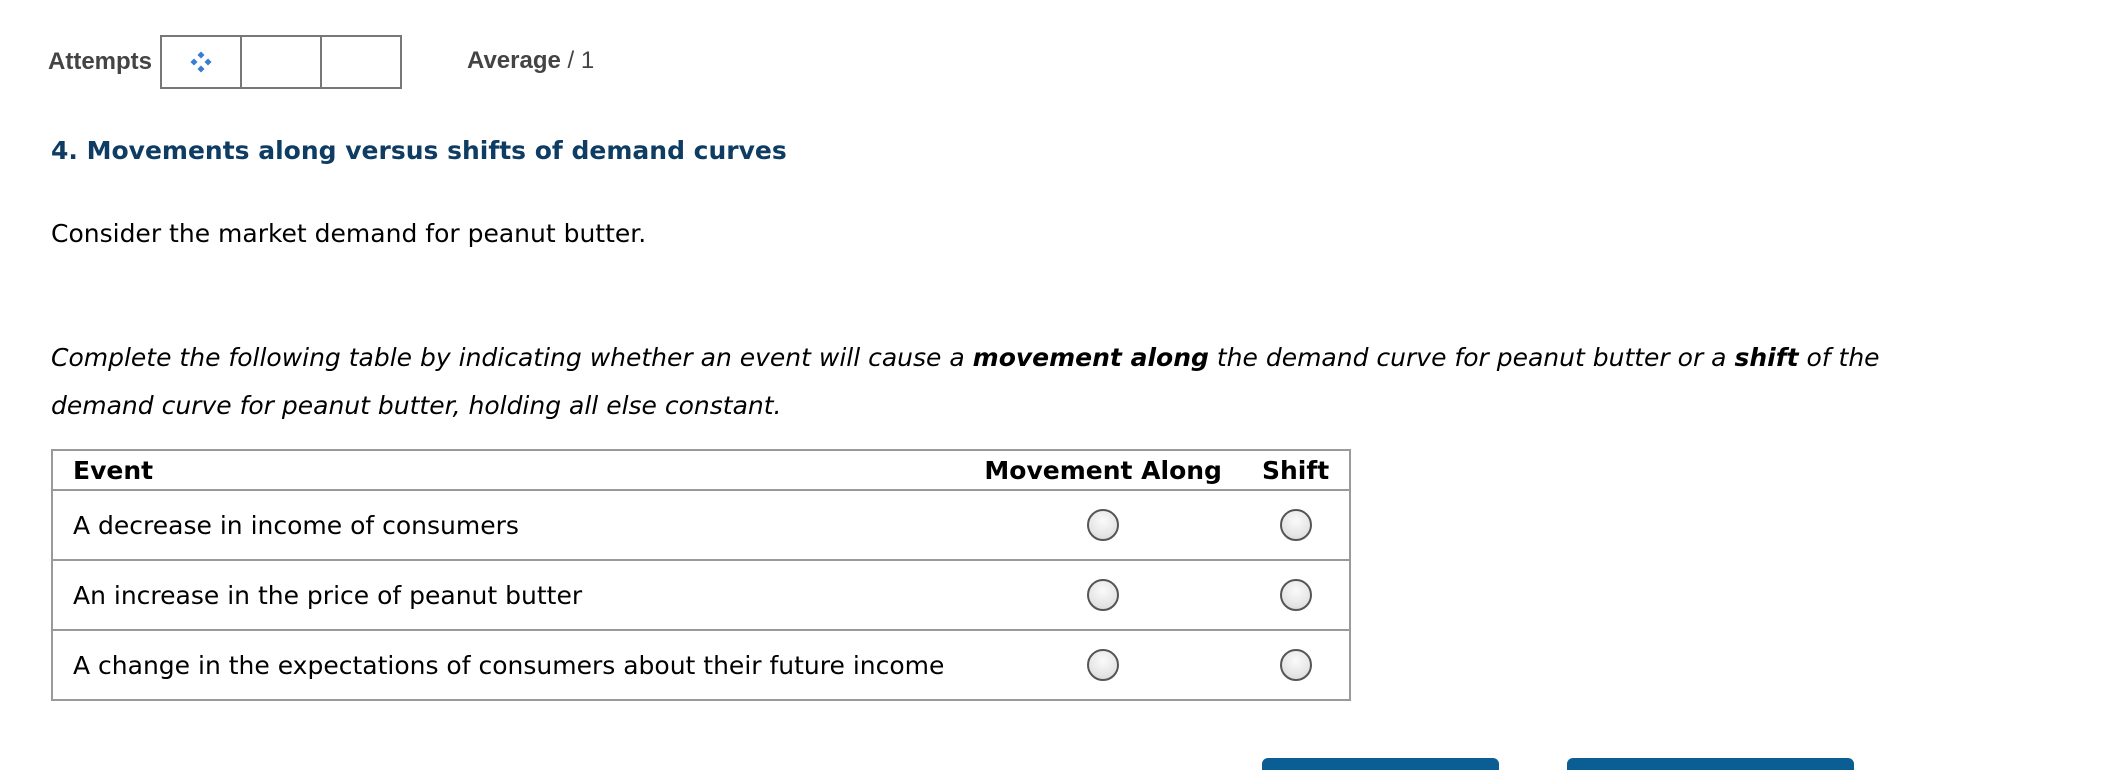 This screenshot has width=2105, height=770. What do you see at coordinates (1380, 764) in the screenshot?
I see `grade-it-now-button` at bounding box center [1380, 764].